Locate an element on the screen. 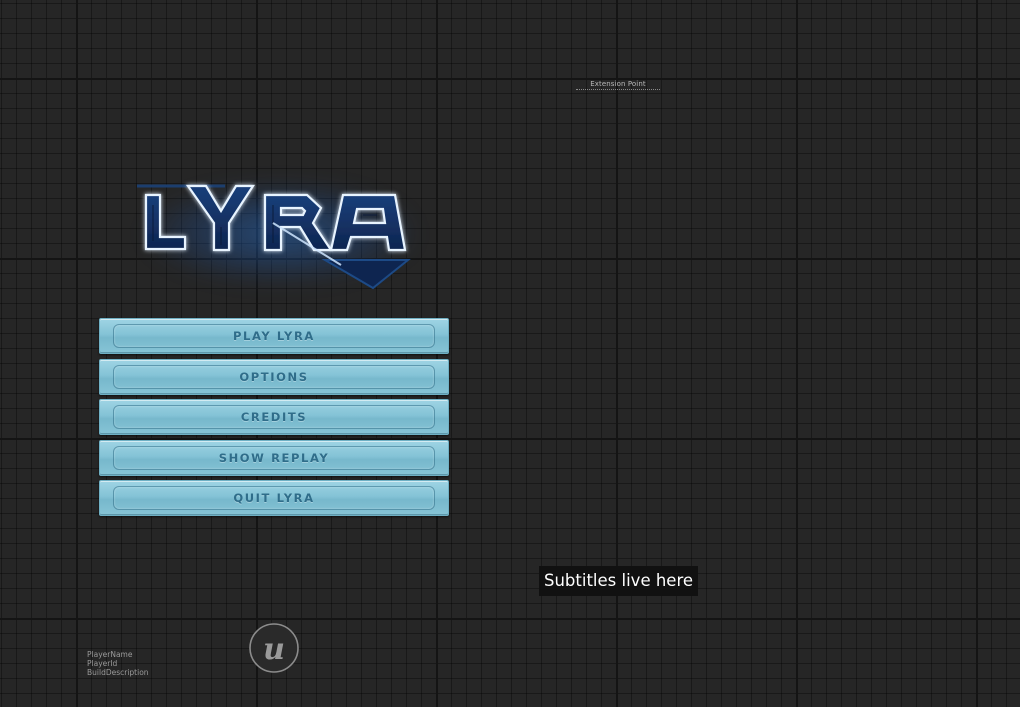 The height and width of the screenshot is (707, 1020). lyra-logo-graphic is located at coordinates (274, 237).